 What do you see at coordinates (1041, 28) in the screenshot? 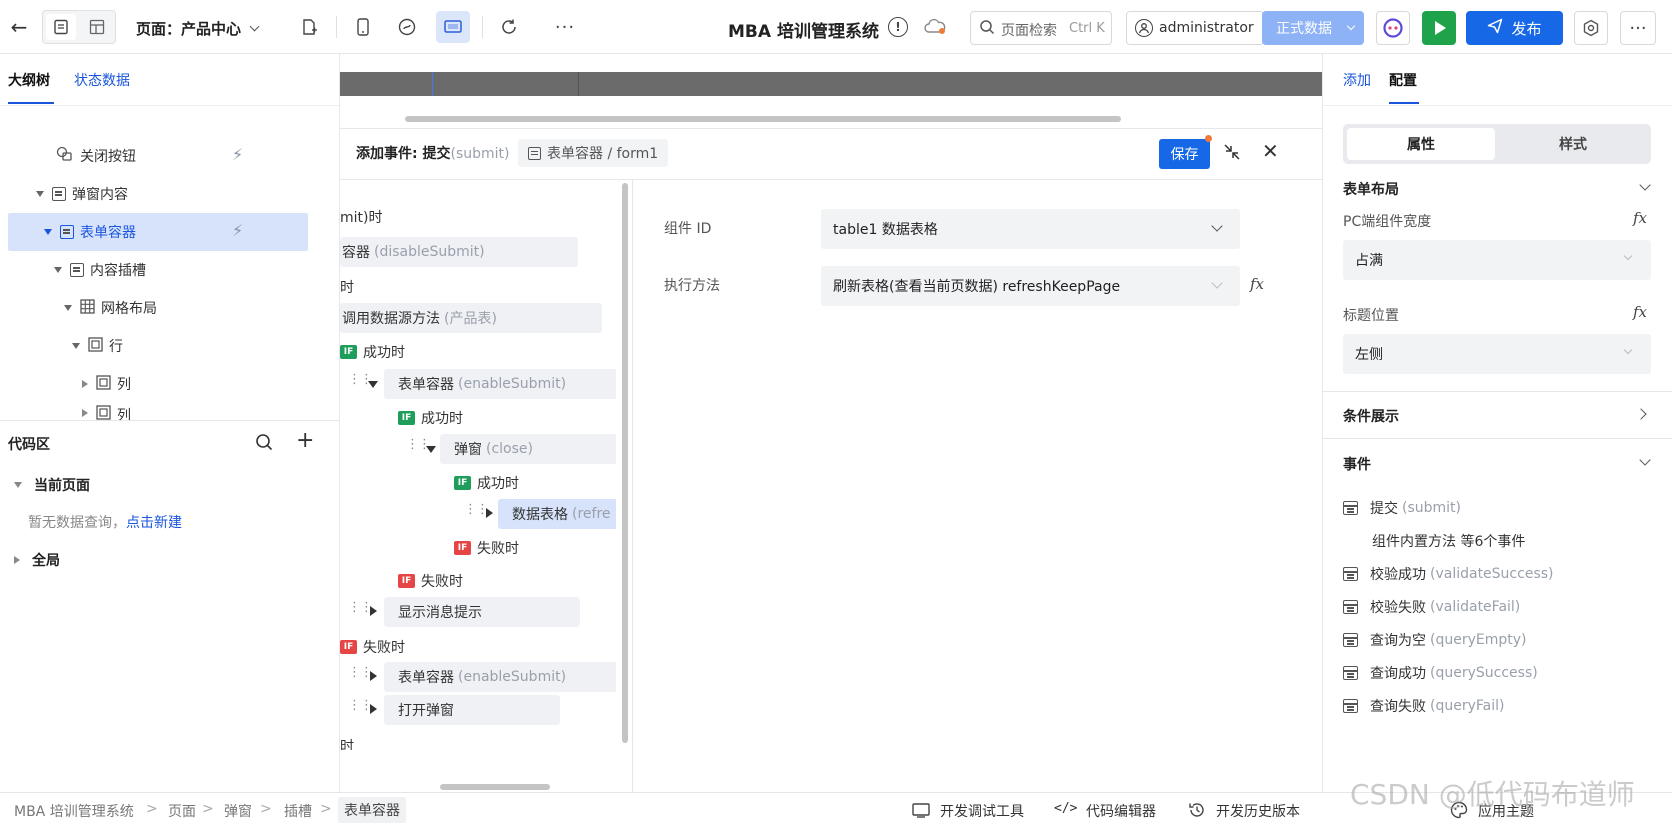
I see `page-search-input: 页面检索 Ctrl K` at bounding box center [1041, 28].